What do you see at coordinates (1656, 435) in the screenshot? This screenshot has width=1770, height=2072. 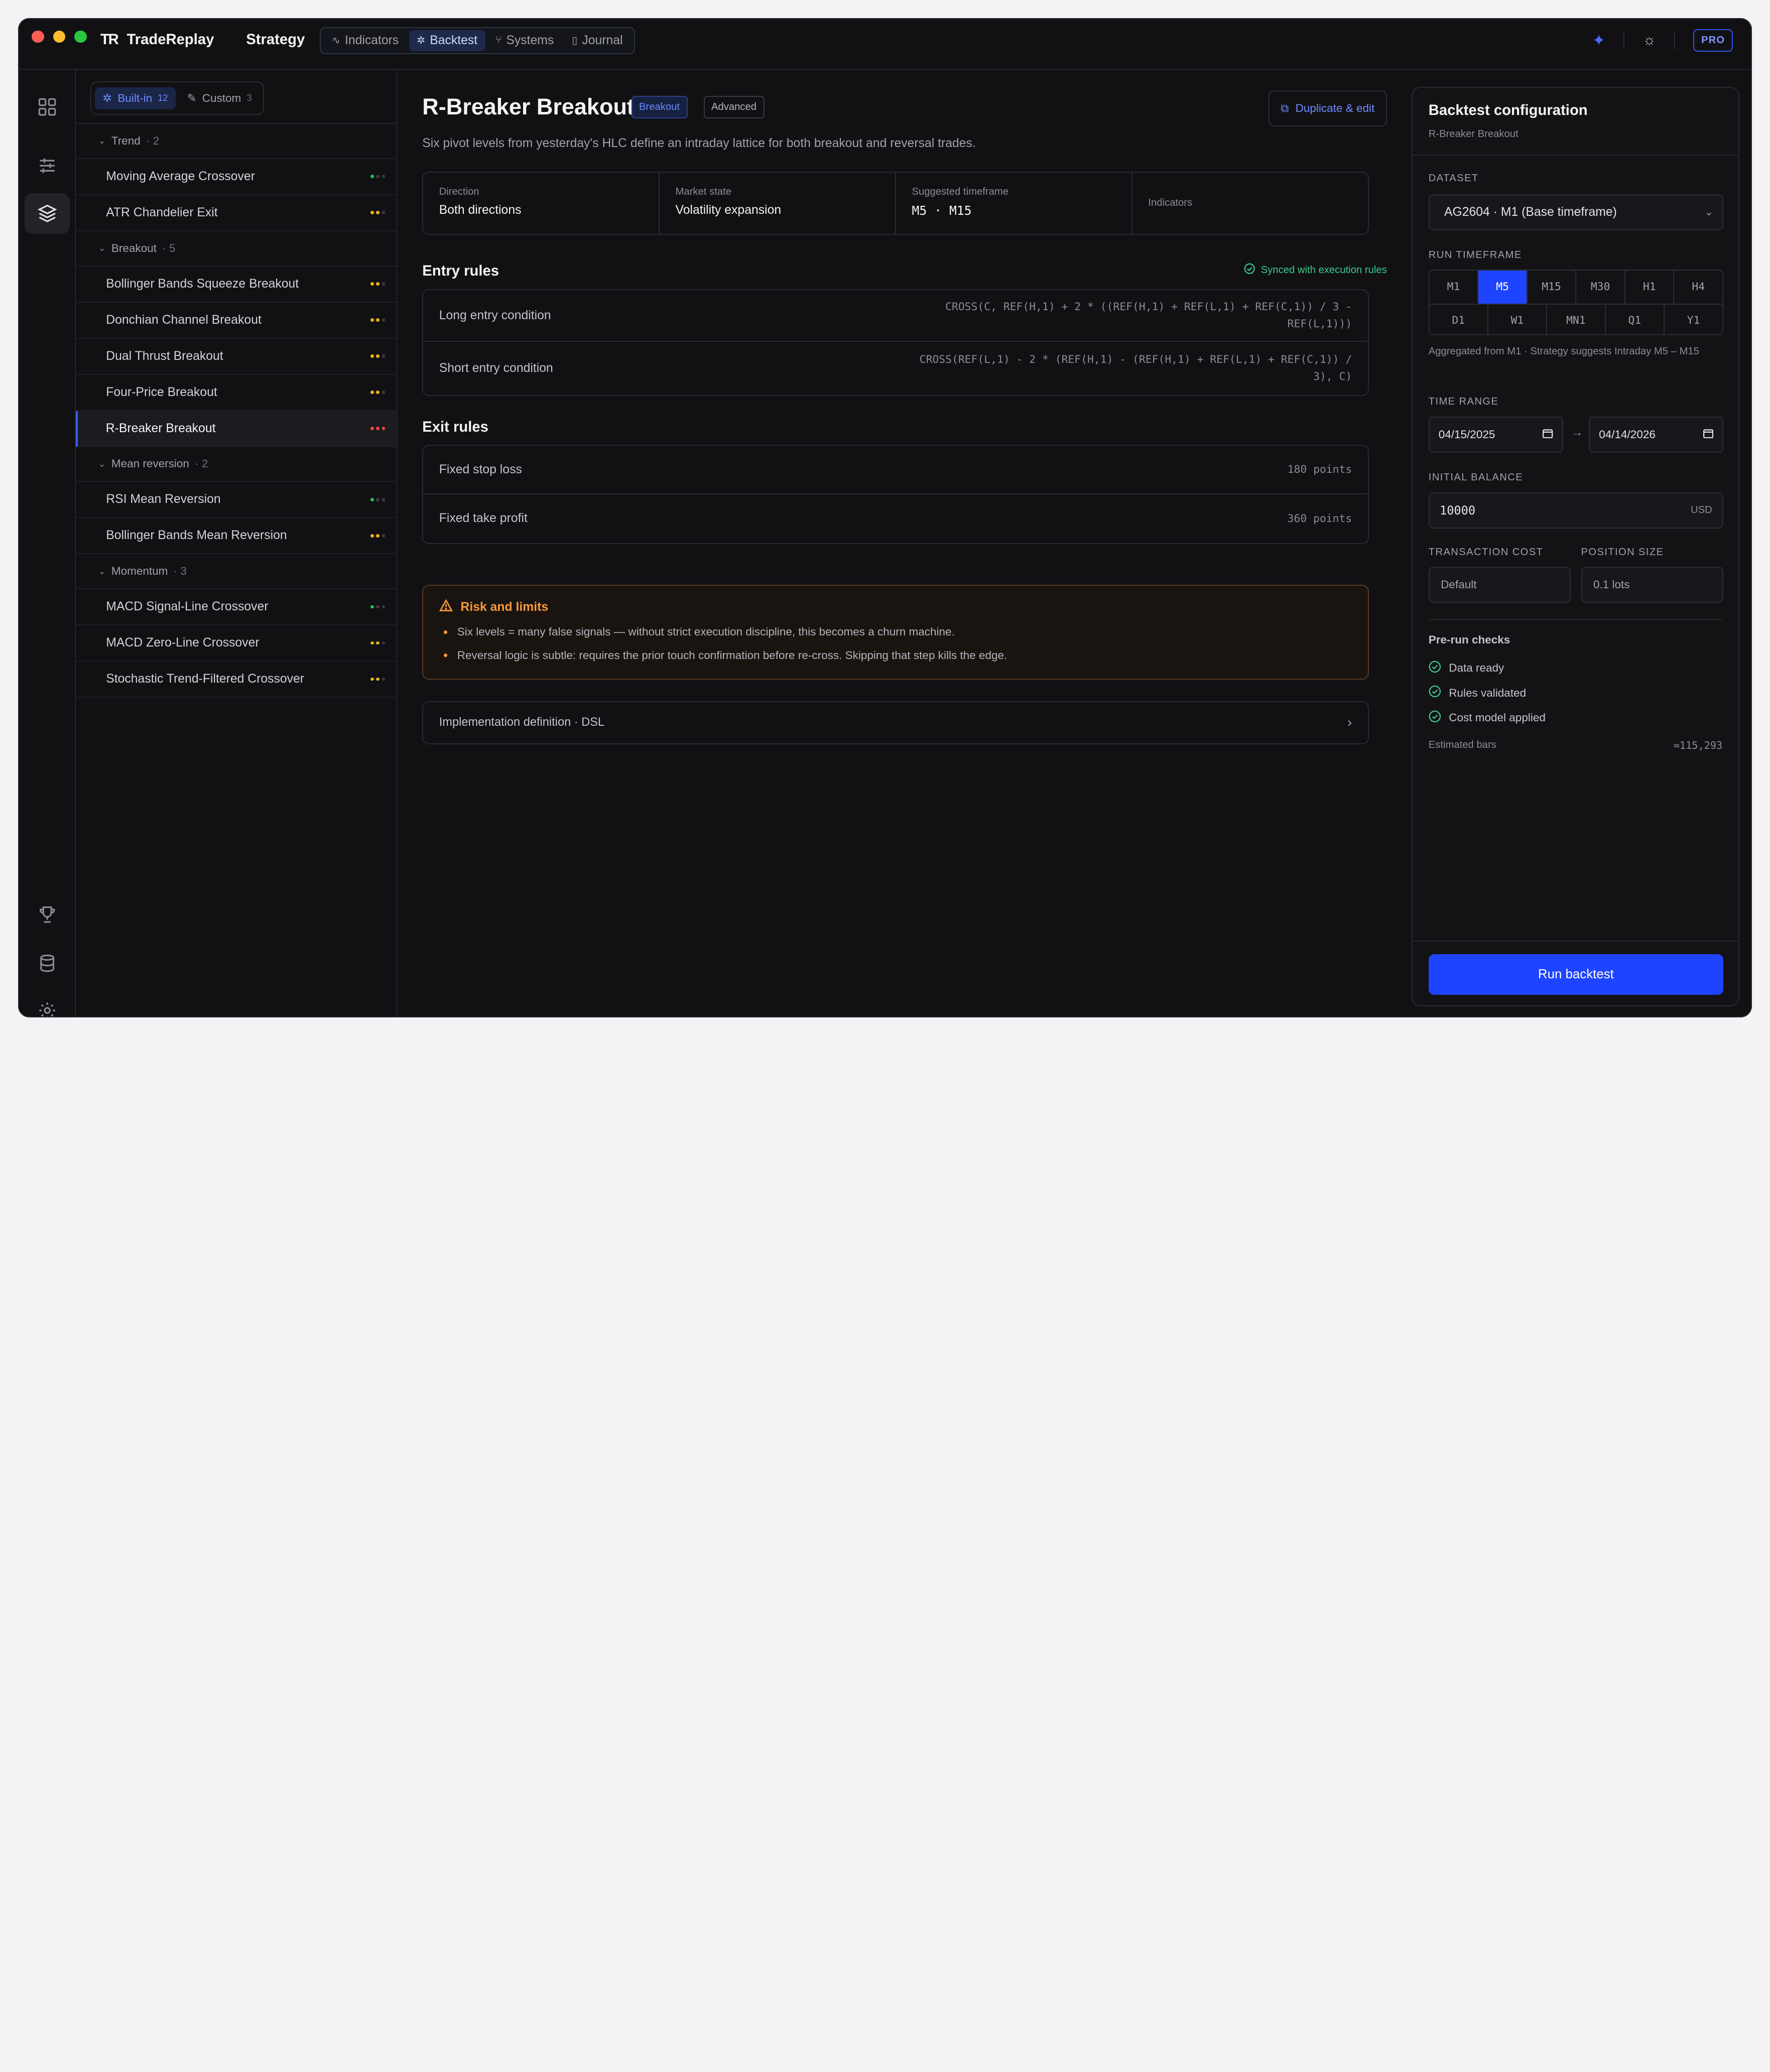 I see `date-to-input: 04/14/2026` at bounding box center [1656, 435].